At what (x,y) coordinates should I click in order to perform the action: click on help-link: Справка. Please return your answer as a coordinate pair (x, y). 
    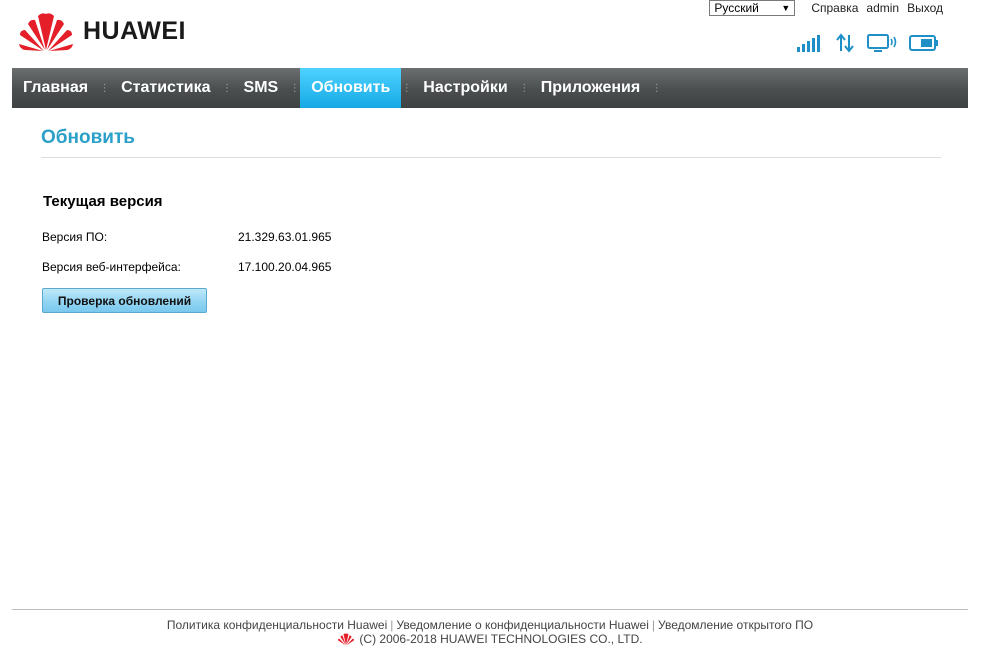
    Looking at the image, I should click on (834, 8).